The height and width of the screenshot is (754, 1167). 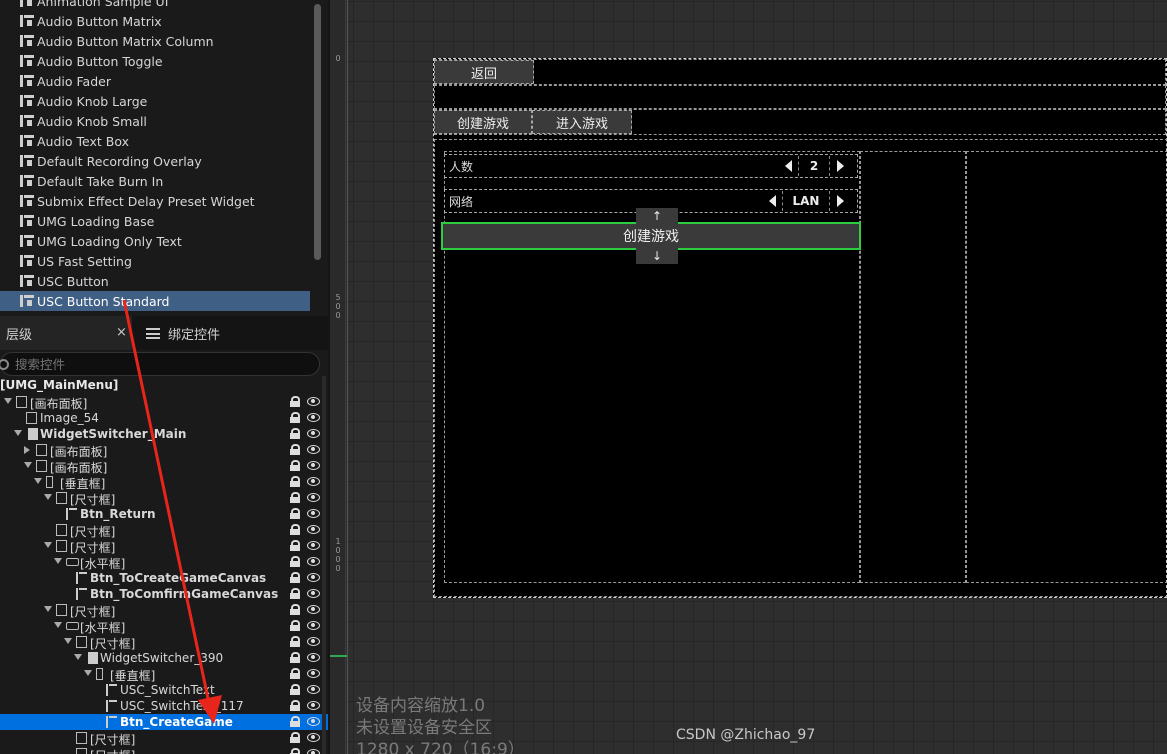 I want to click on hierarchy-row: Btn_Return, so click(x=164, y=514).